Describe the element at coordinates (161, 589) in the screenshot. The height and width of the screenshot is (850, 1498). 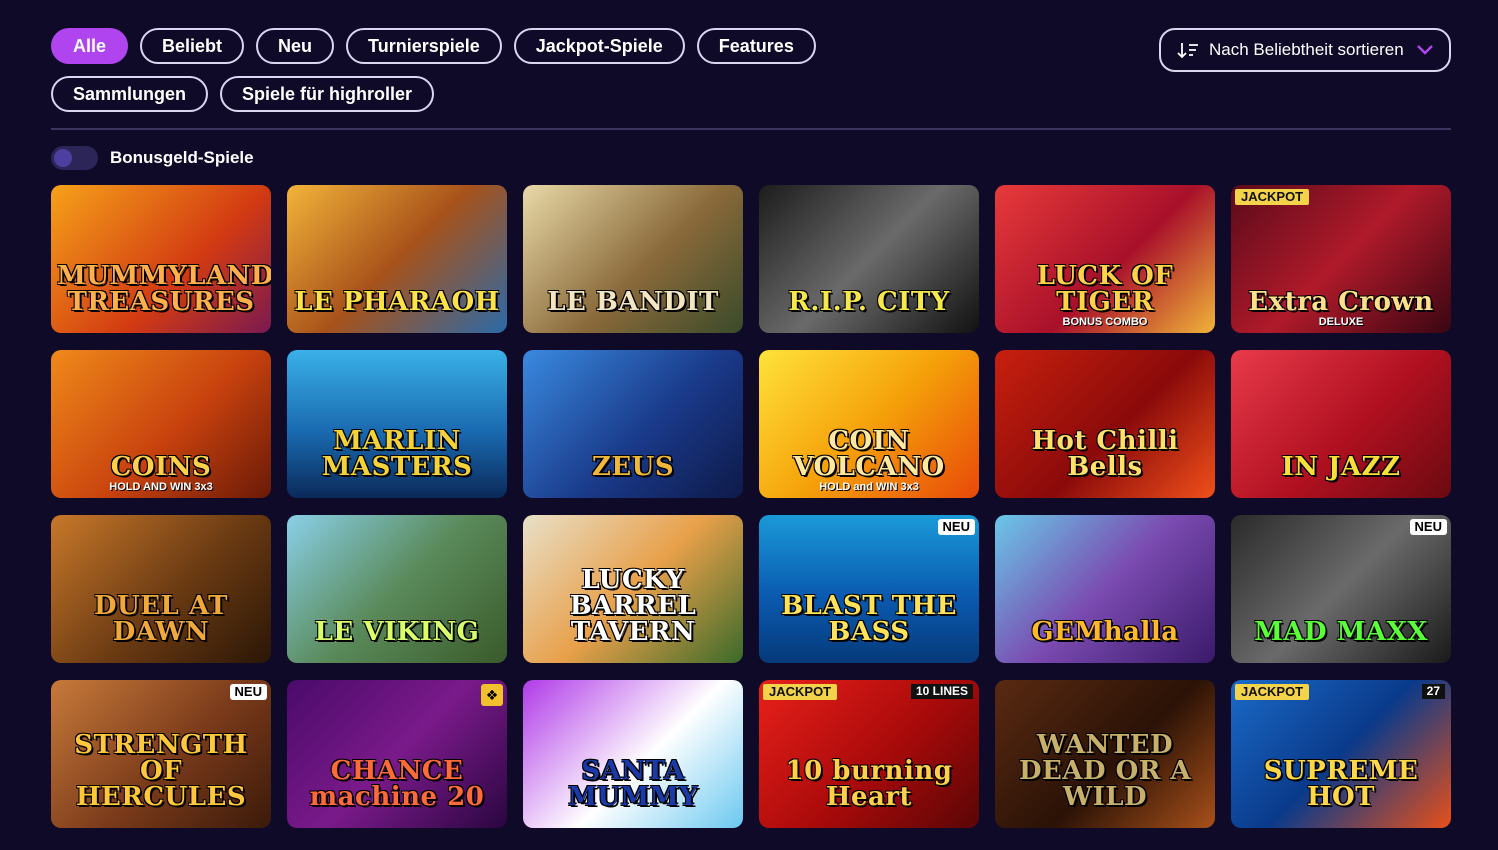
I see `game-tile: DUEL AT DAWN` at that location.